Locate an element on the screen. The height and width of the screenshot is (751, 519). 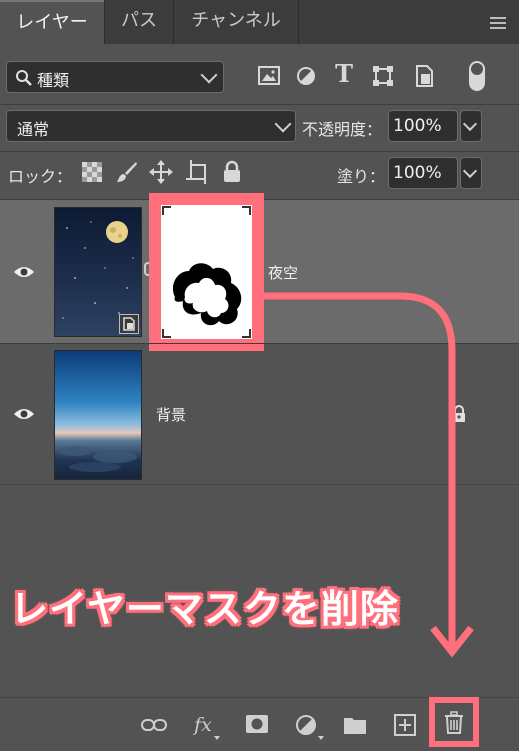
folder-icon is located at coordinates (355, 725).